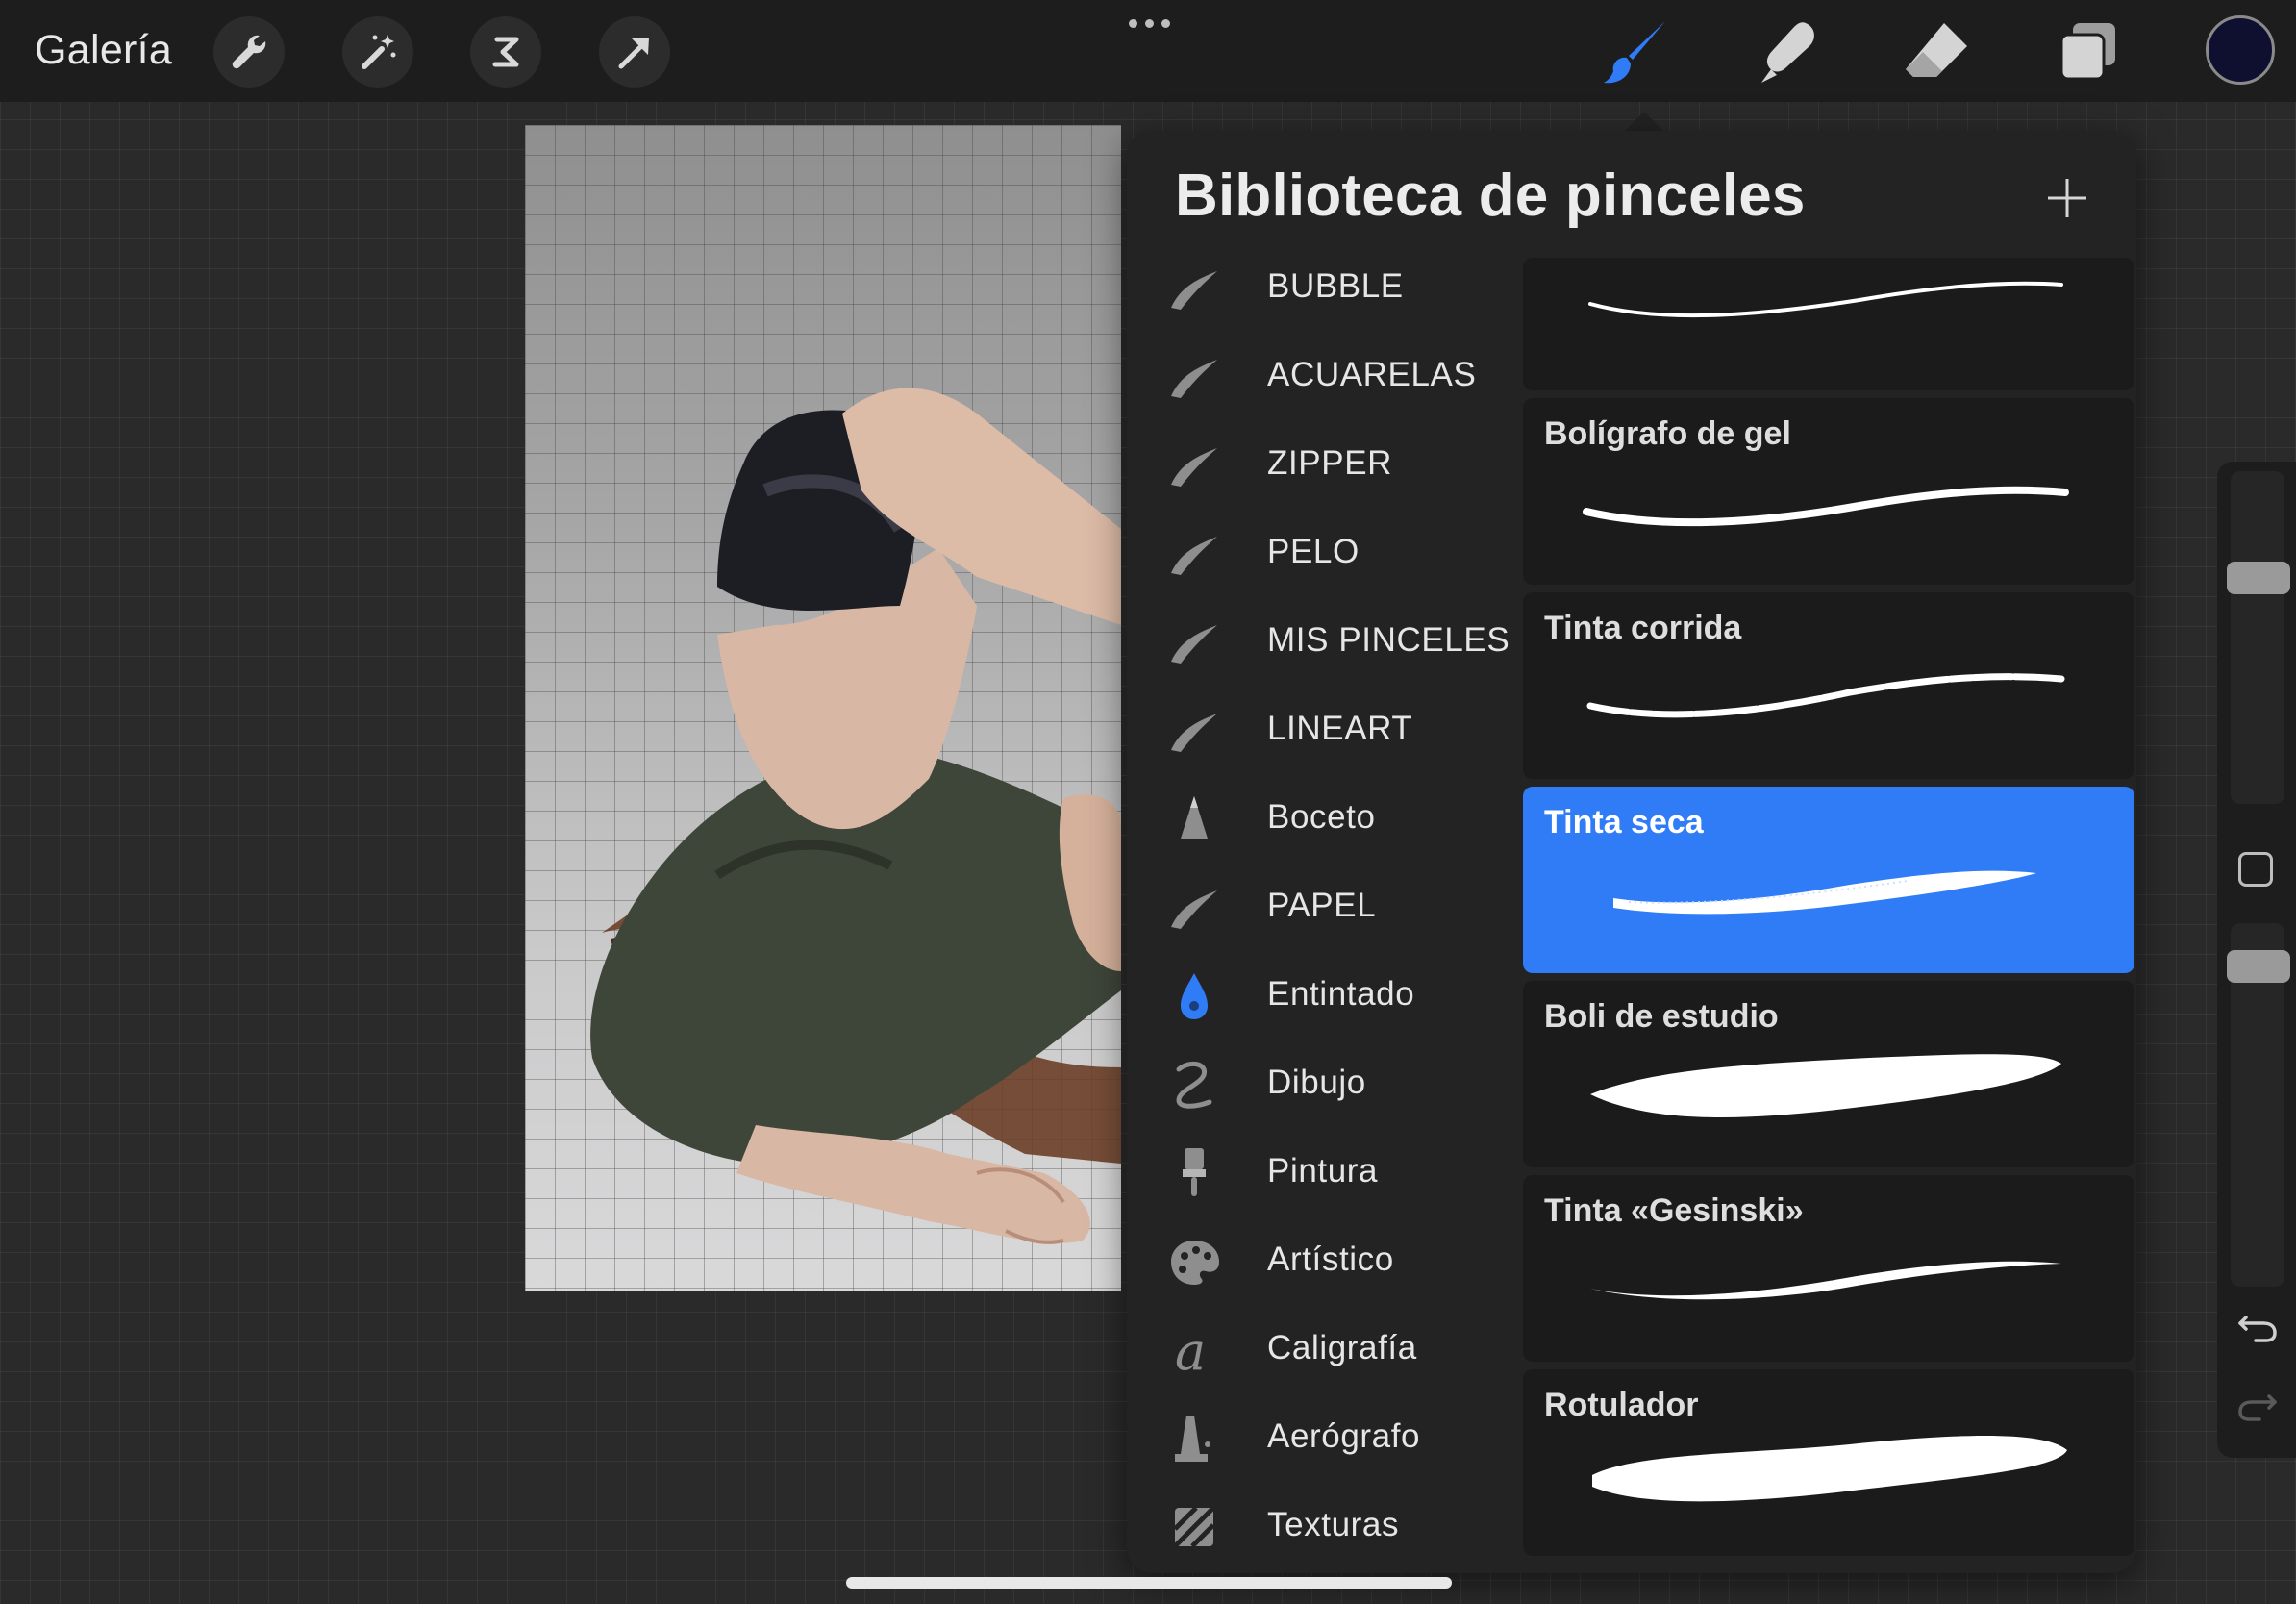 This screenshot has height=1604, width=2296. Describe the element at coordinates (1194, 1085) in the screenshot. I see `squiggle-icon` at that location.